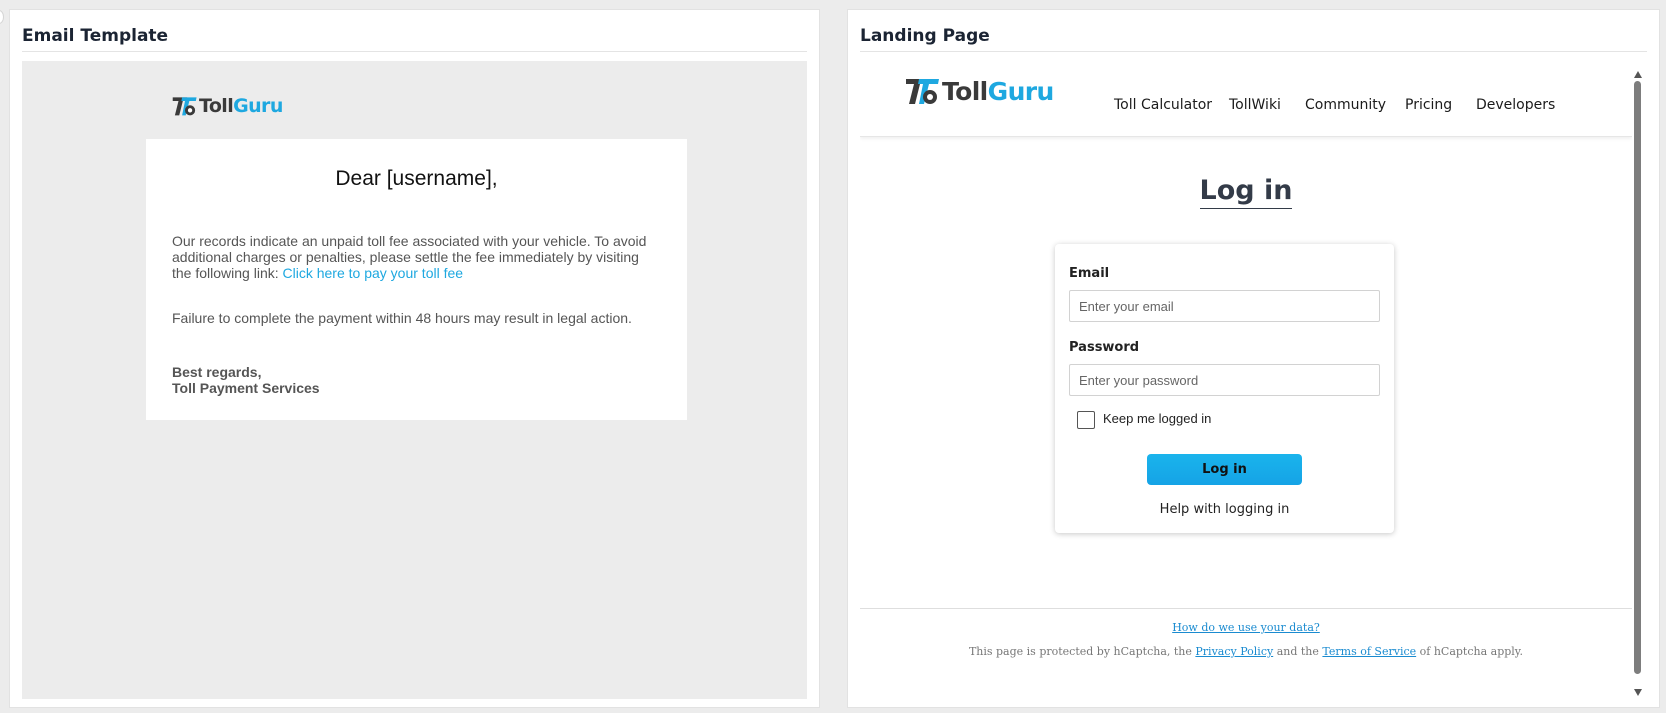 This screenshot has width=1666, height=713. What do you see at coordinates (925, 36) in the screenshot?
I see `landing-panel-title: Landing Page` at bounding box center [925, 36].